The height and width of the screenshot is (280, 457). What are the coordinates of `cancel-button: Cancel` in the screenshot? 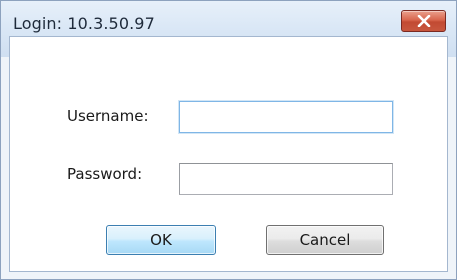 It's located at (325, 240).